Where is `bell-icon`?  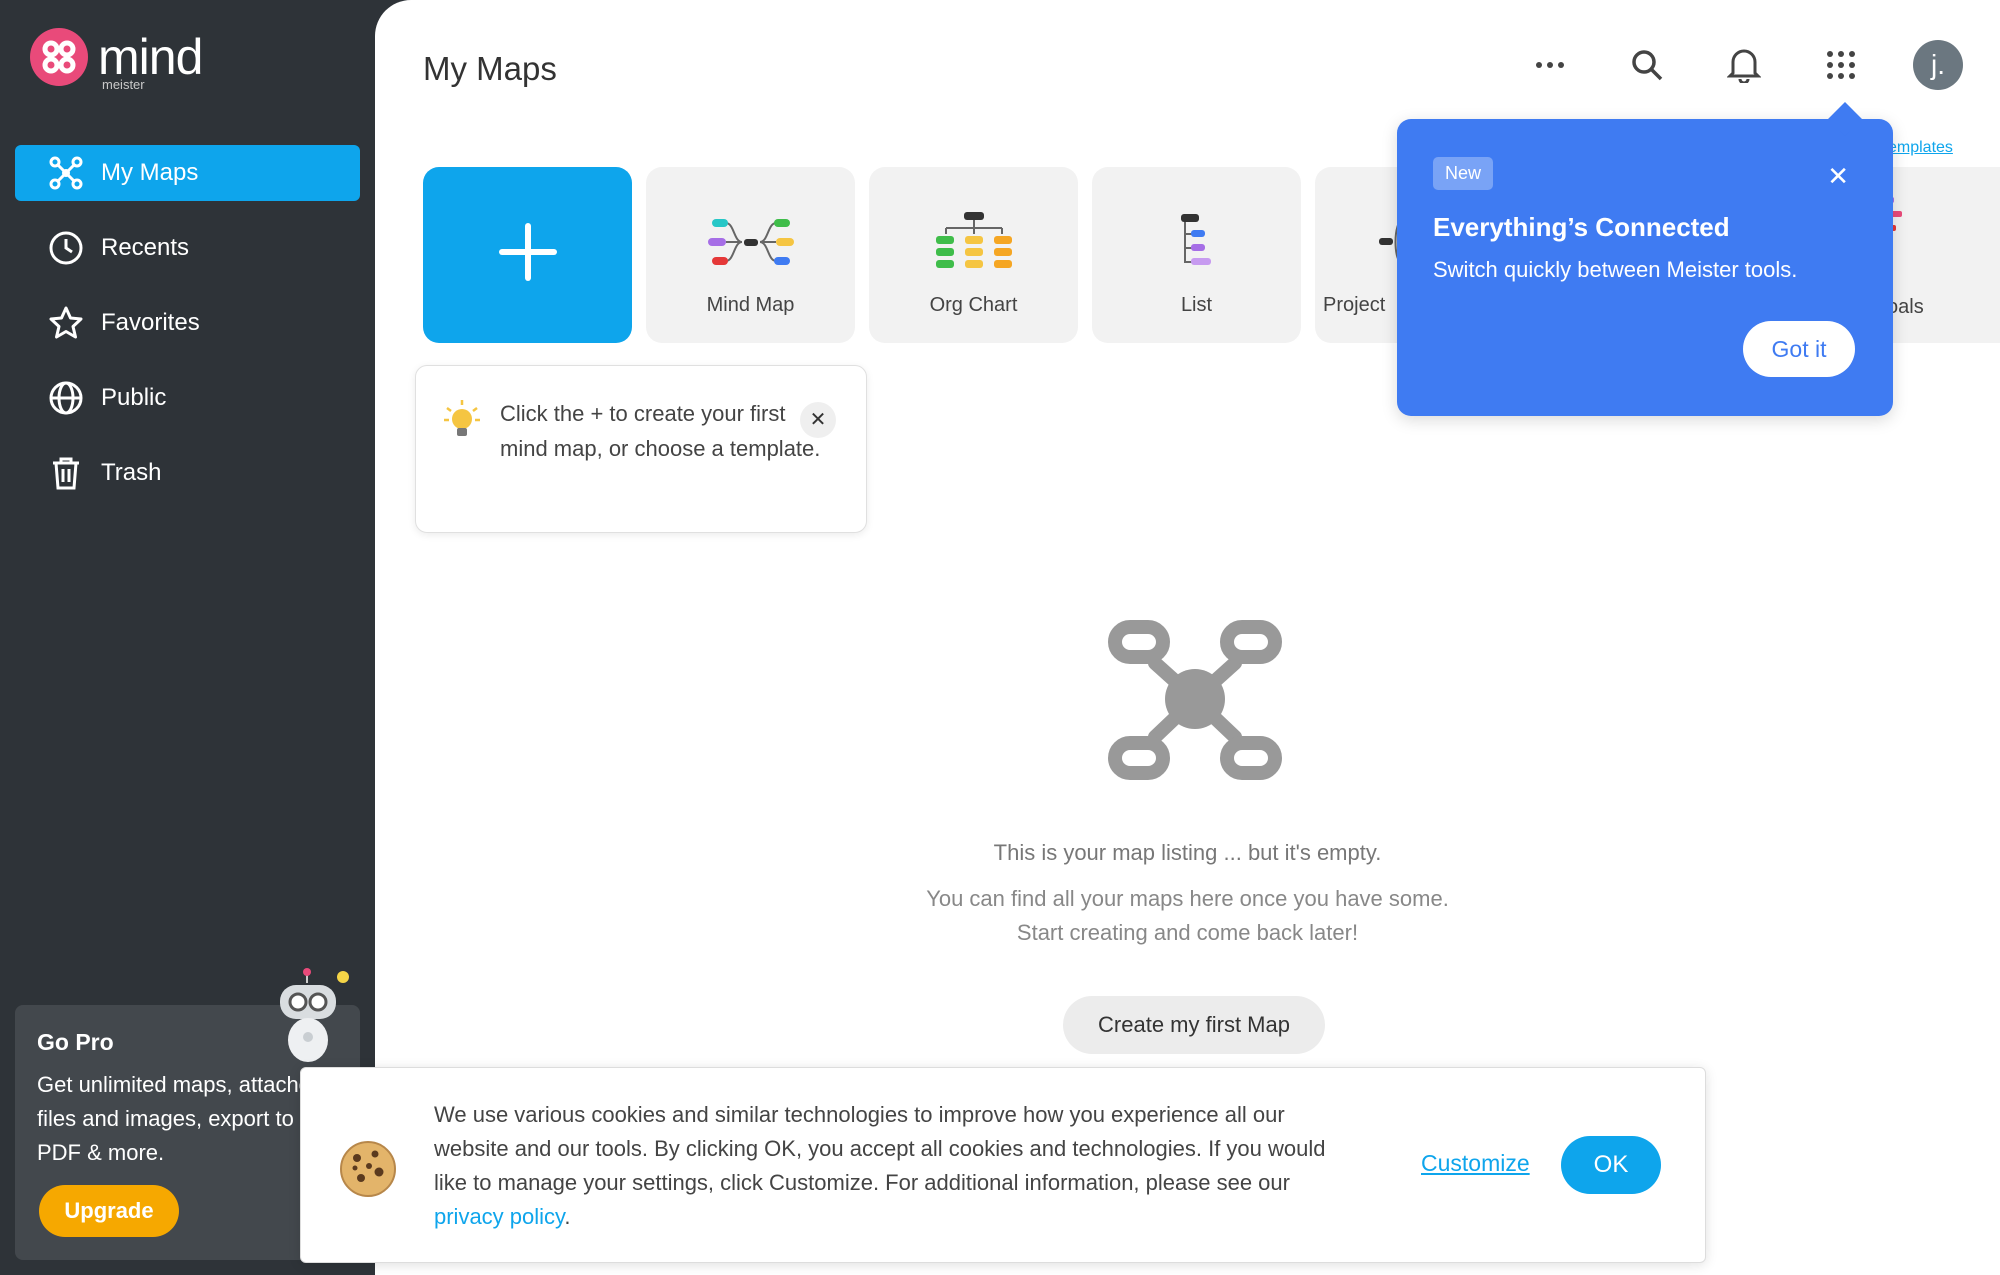 bell-icon is located at coordinates (1744, 65).